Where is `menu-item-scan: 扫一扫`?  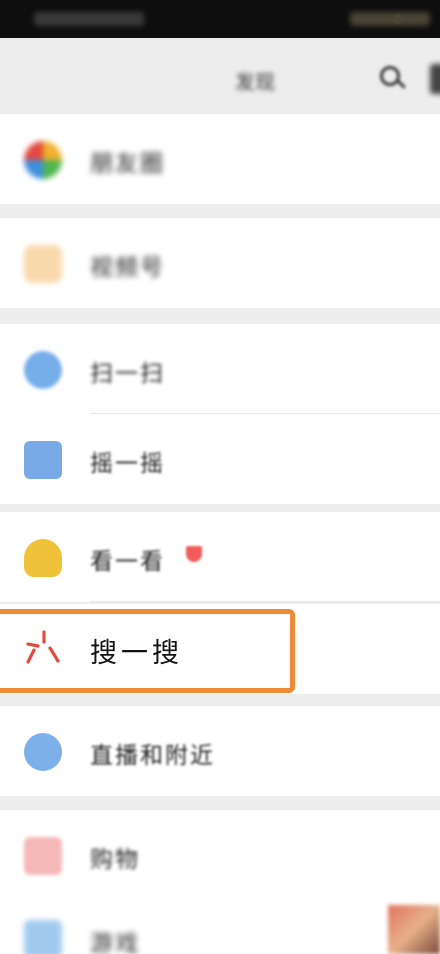 menu-item-scan: 扫一扫 is located at coordinates (220, 369).